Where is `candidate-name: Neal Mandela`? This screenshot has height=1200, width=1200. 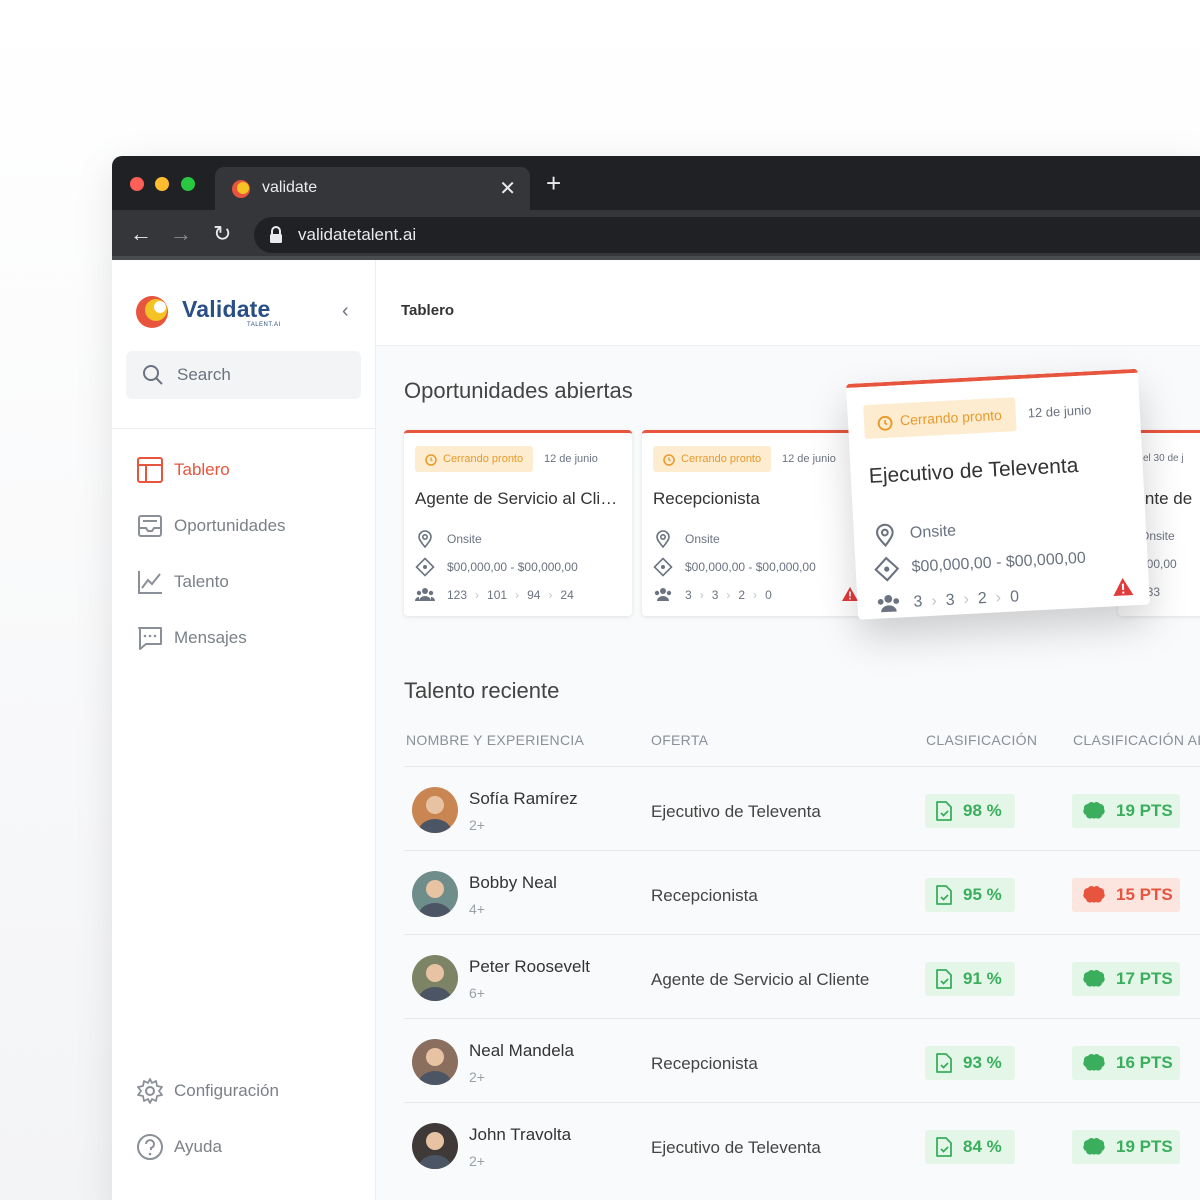 candidate-name: Neal Mandela is located at coordinates (521, 1051).